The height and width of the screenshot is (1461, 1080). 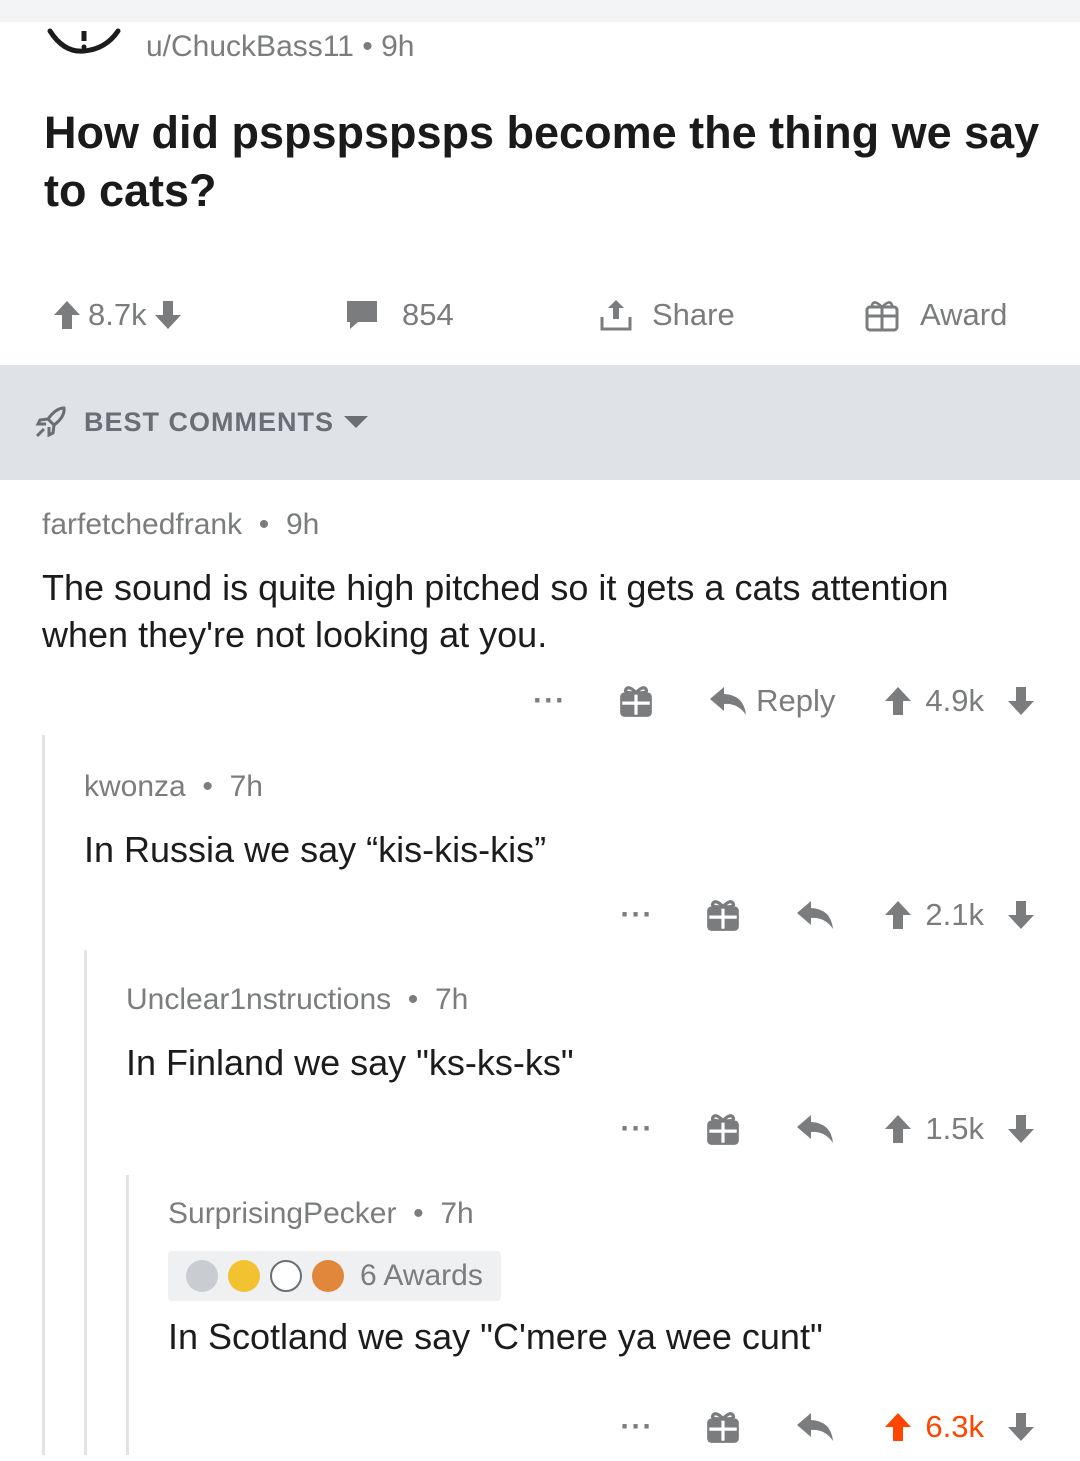 I want to click on comment-author: farfetchedfrank, so click(x=142, y=524).